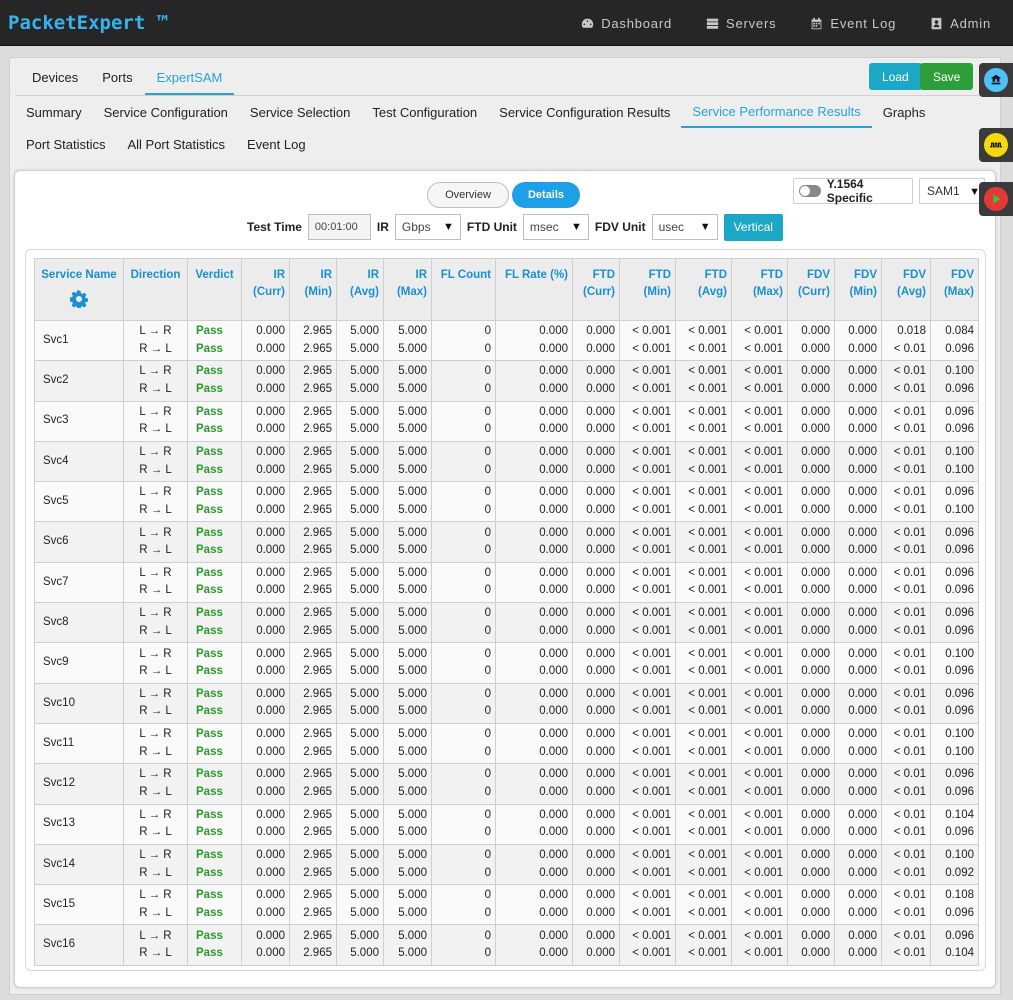 The image size is (1013, 1000). I want to click on tab-service-performance-results: Service Performance Results, so click(776, 112).